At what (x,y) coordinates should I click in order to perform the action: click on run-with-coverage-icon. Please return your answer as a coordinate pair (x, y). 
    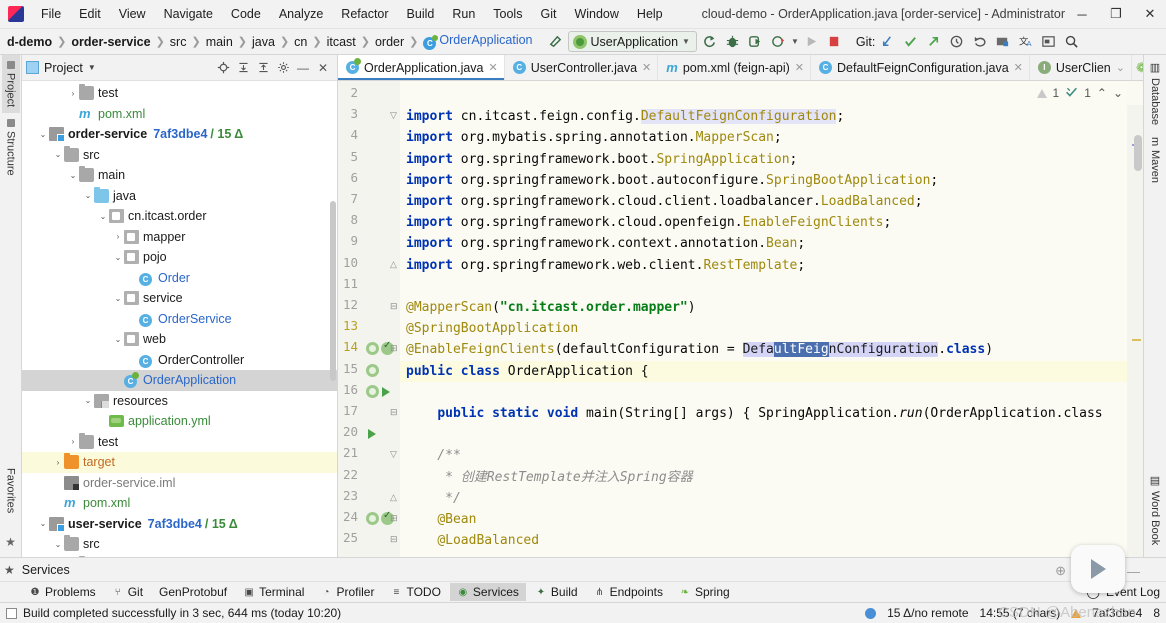
    Looking at the image, I should click on (755, 41).